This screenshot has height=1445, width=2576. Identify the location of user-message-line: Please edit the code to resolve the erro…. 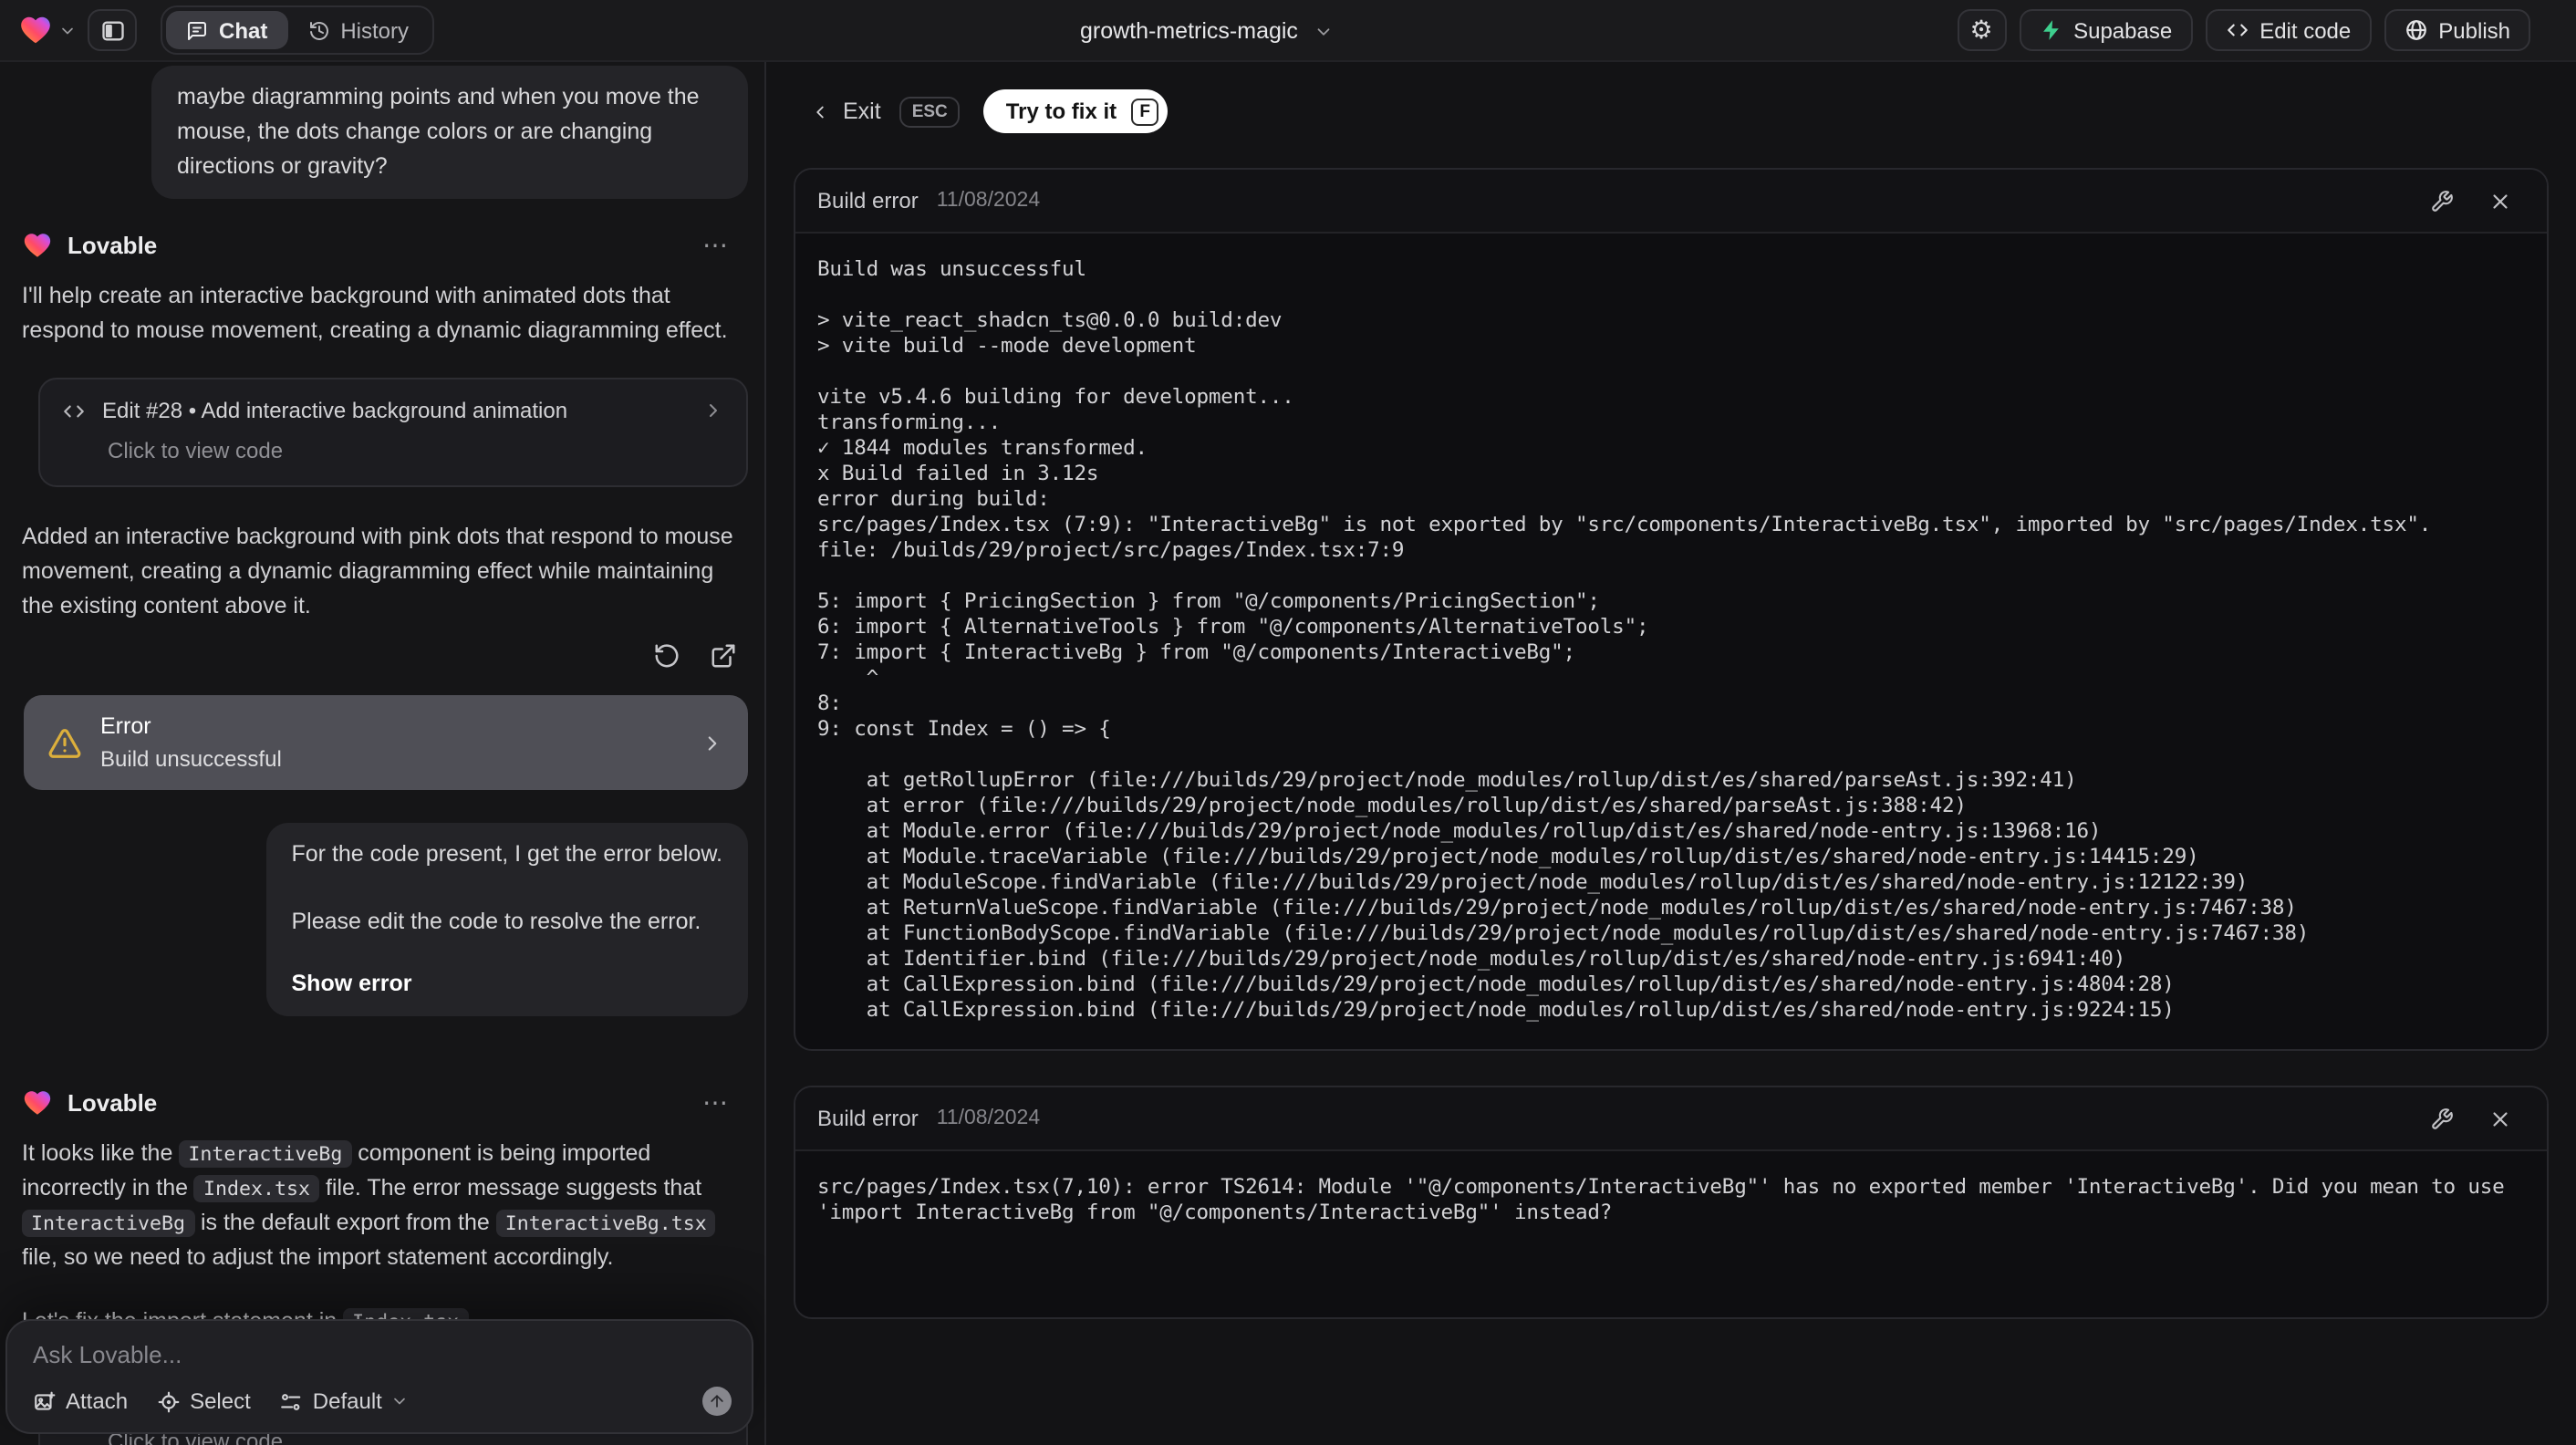
(496, 921).